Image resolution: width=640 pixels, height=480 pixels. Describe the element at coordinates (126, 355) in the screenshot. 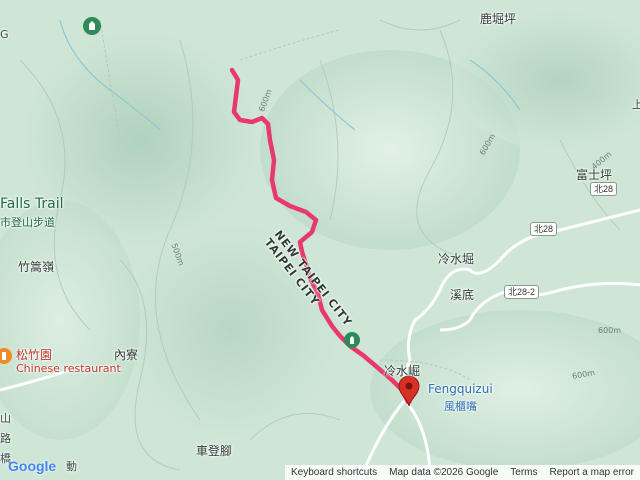

I see `place-label-neiliao: 內寮` at that location.